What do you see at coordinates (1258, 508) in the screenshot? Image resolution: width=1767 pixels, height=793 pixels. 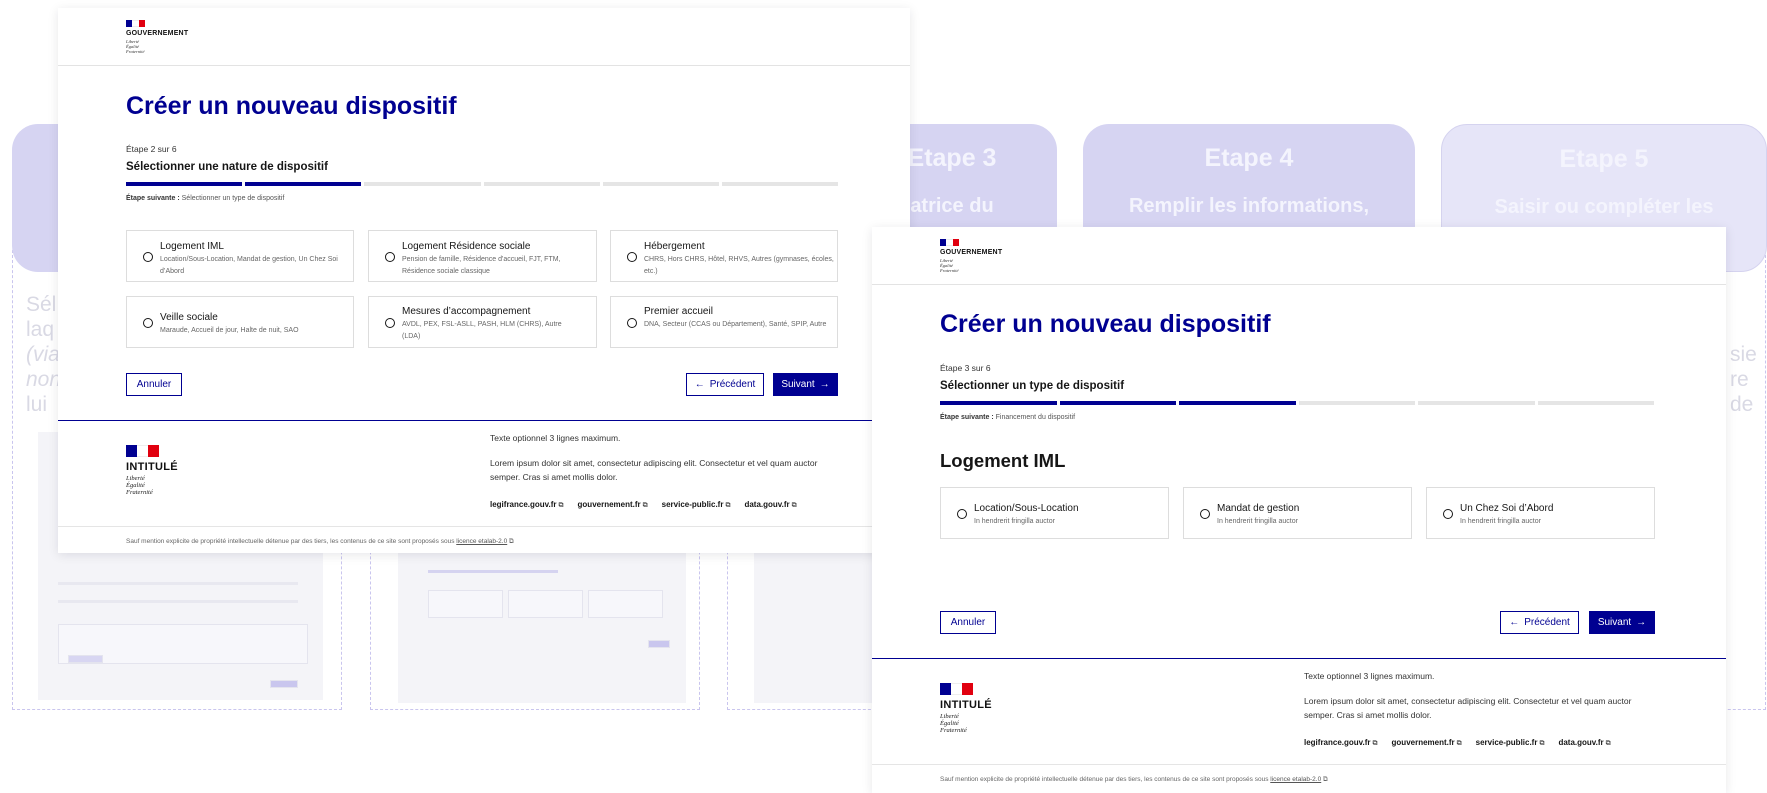 I see `option-title: Mandat de gestion` at bounding box center [1258, 508].